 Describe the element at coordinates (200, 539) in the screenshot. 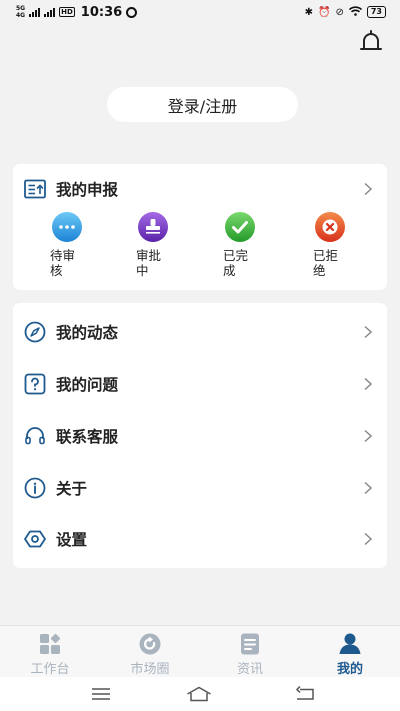

I see `menu-item-settings: 设置` at that location.